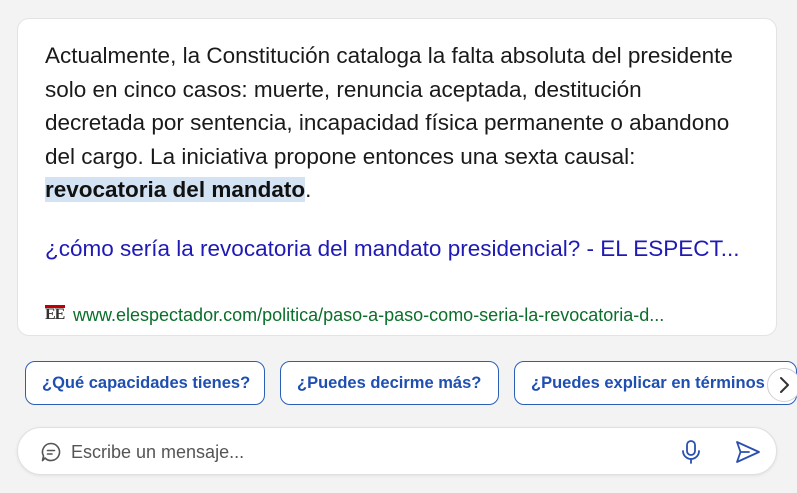 This screenshot has width=797, height=493. What do you see at coordinates (145, 383) in the screenshot?
I see `suggestion-chip-capabilities: ¿Qué capacidades tienes?` at bounding box center [145, 383].